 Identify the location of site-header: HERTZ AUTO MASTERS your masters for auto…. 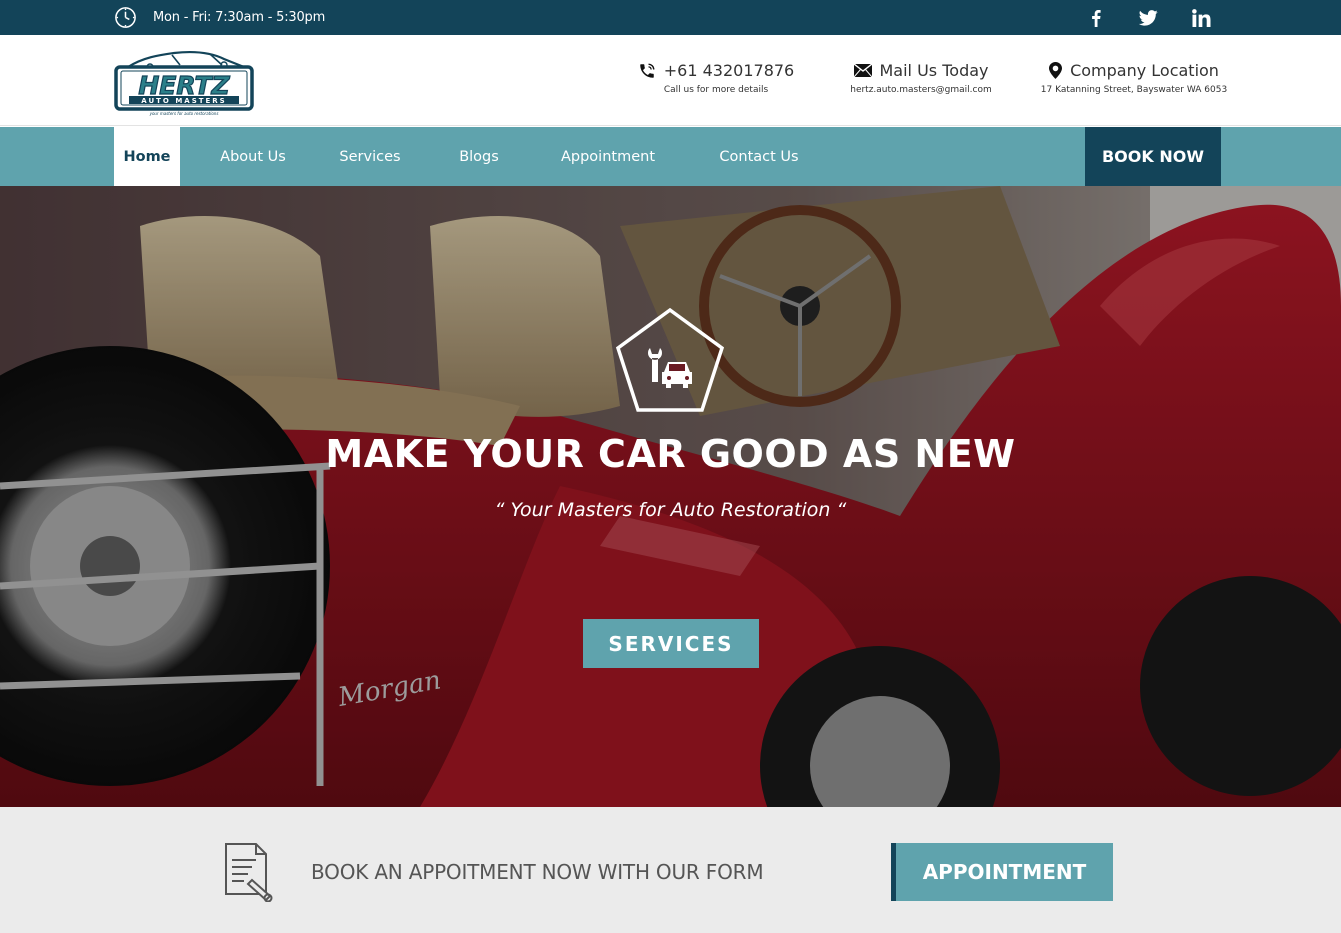
(670, 80).